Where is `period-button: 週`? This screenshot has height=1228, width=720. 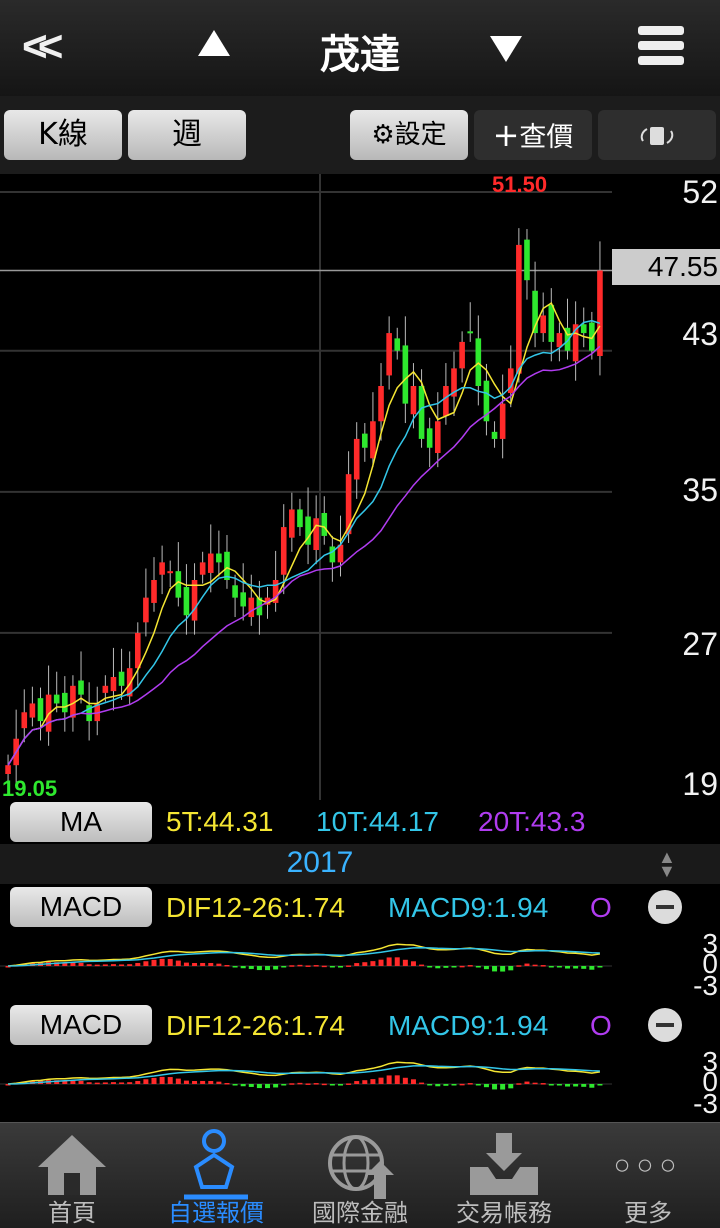 period-button: 週 is located at coordinates (187, 135).